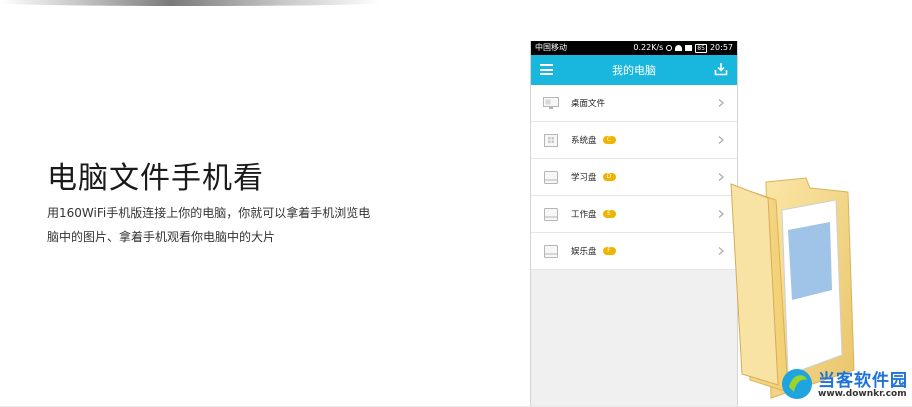  Describe the element at coordinates (634, 140) in the screenshot. I see `list-item-system-drive: 系统盘 C` at that location.